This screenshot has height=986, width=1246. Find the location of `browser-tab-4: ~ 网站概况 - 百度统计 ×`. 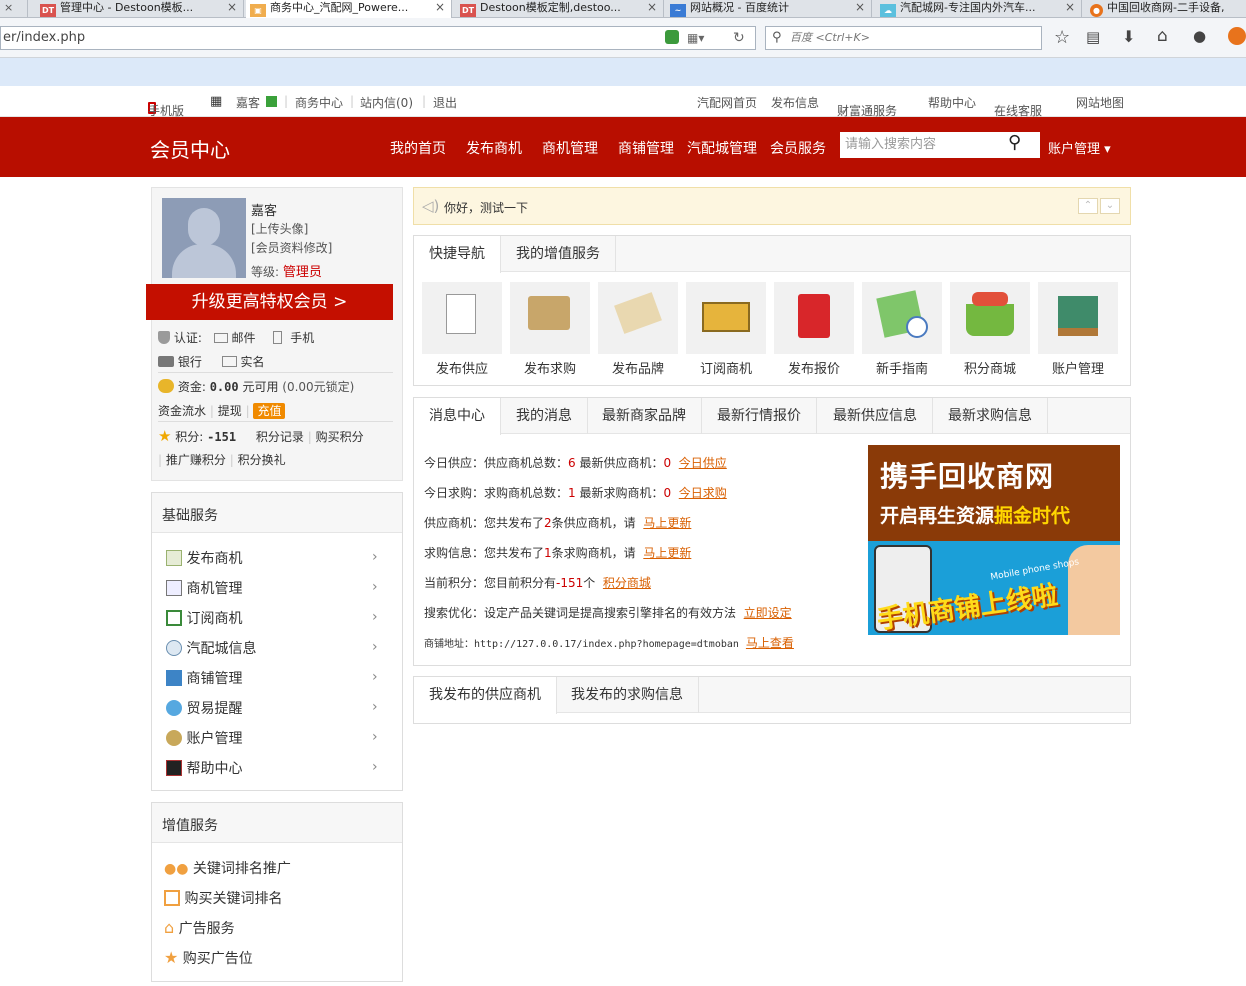

browser-tab-4: ~ 网站概况 - 百度统计 × is located at coordinates (769, 9).